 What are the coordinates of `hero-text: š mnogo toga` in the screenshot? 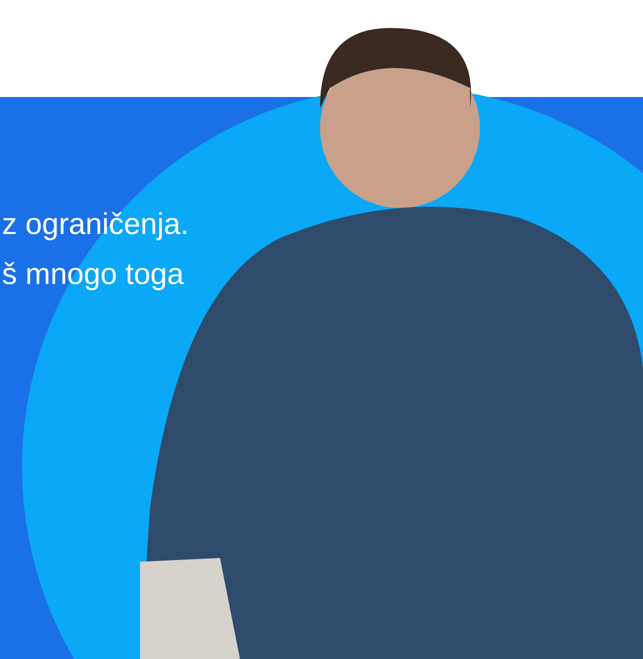 It's located at (93, 275).